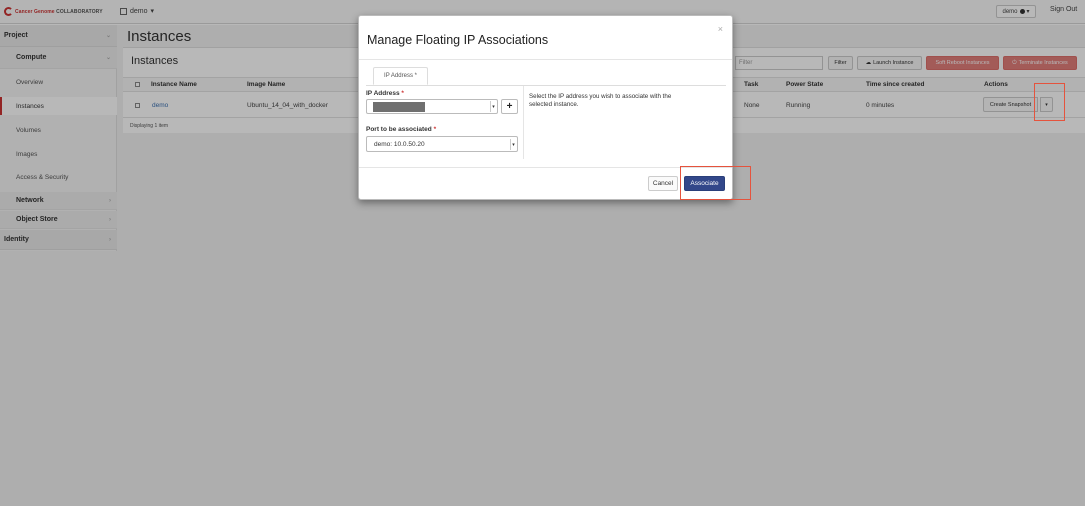 The width and height of the screenshot is (1085, 506). What do you see at coordinates (400, 76) in the screenshot?
I see `tab-ip-address: IP Address *` at bounding box center [400, 76].